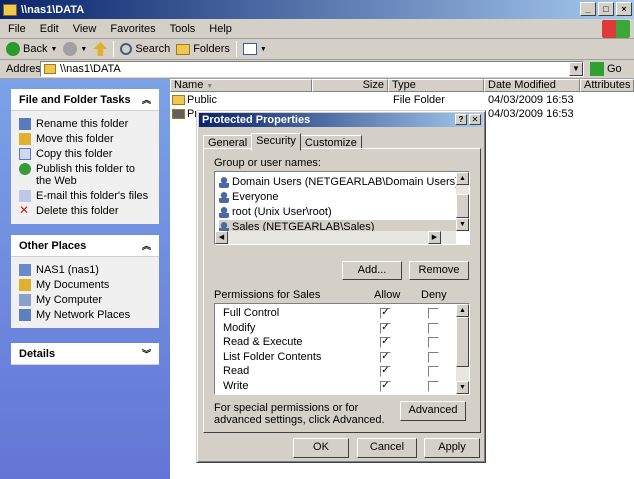  What do you see at coordinates (335, 237) in the screenshot?
I see `users-hscrollbar: ◀ ▶` at bounding box center [335, 237].